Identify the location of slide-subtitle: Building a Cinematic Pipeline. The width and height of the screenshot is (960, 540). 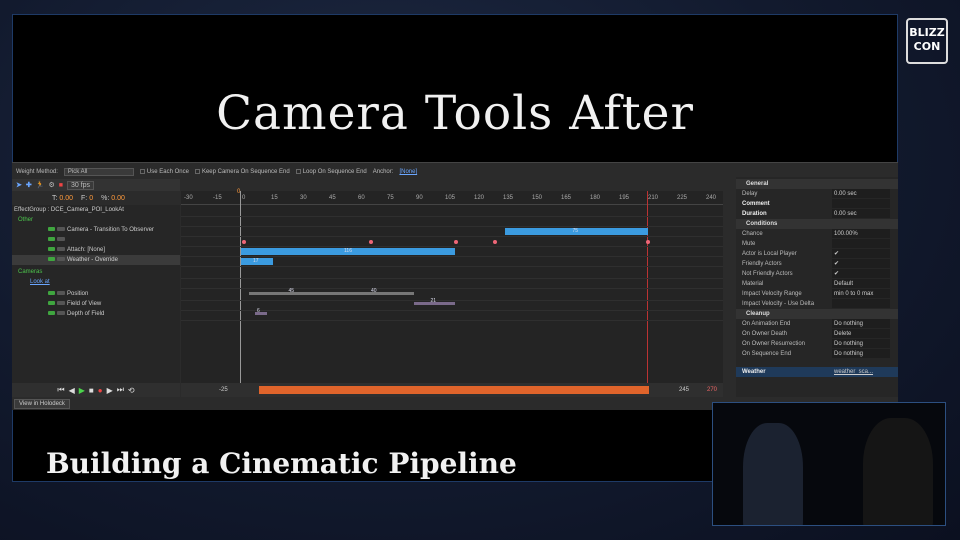
(281, 463).